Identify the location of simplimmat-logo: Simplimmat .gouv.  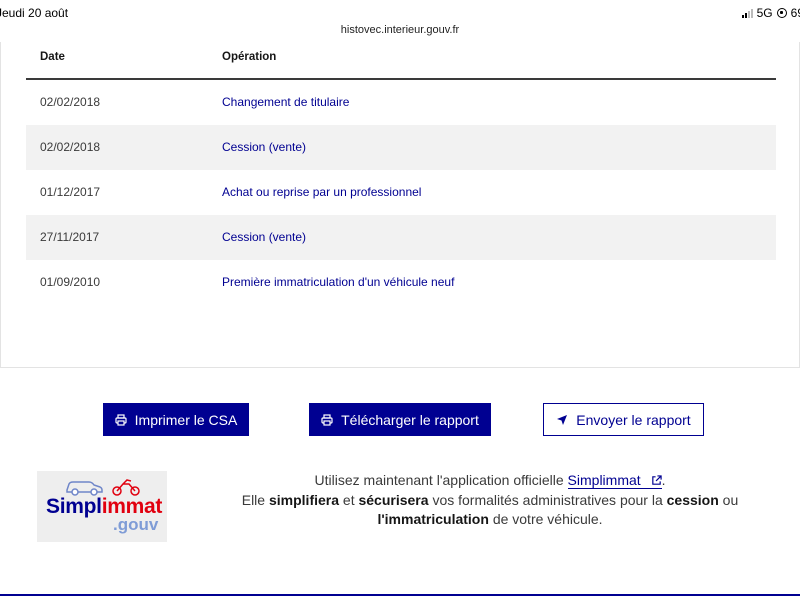
(102, 506).